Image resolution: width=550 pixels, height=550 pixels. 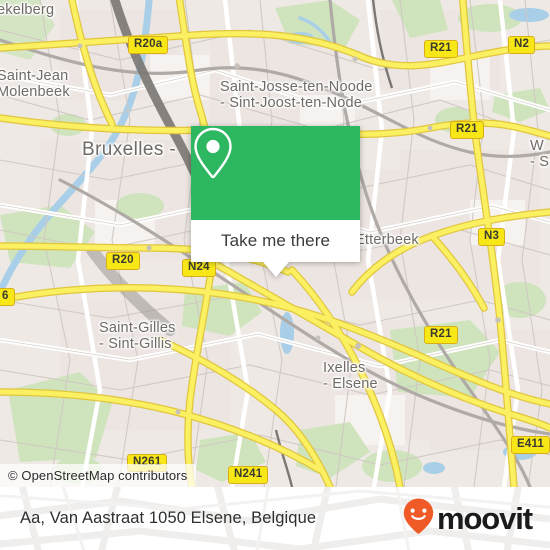 I want to click on take-me-there-label: Take me there, so click(x=275, y=240).